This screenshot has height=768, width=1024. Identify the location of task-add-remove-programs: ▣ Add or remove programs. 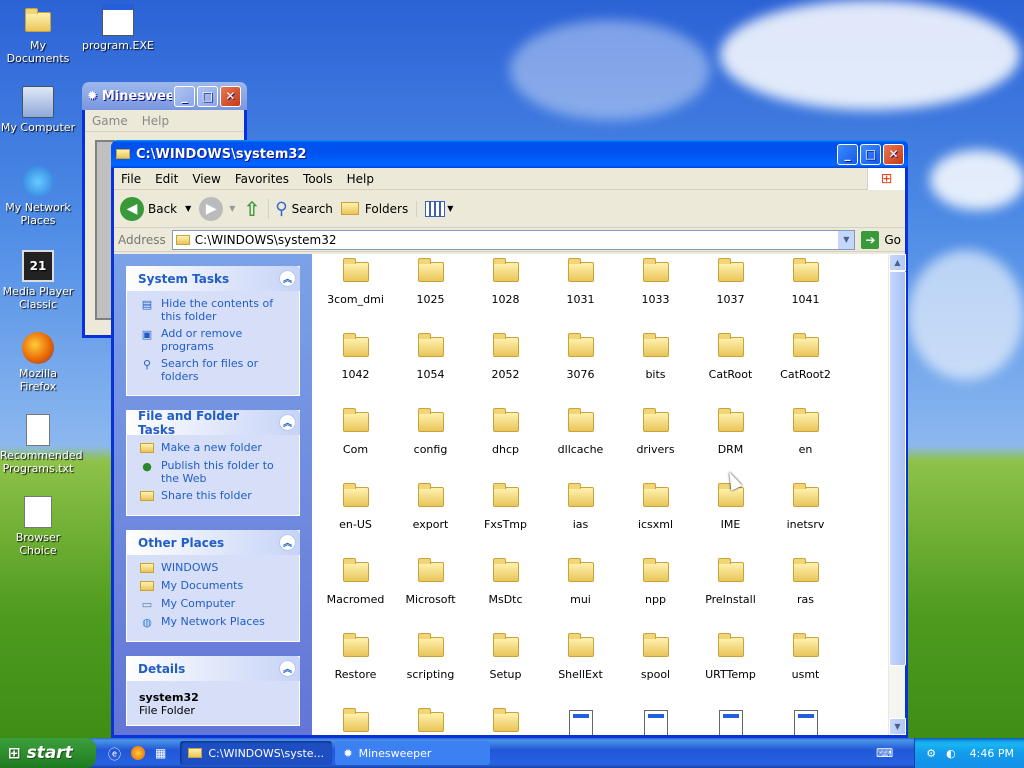
(214, 340).